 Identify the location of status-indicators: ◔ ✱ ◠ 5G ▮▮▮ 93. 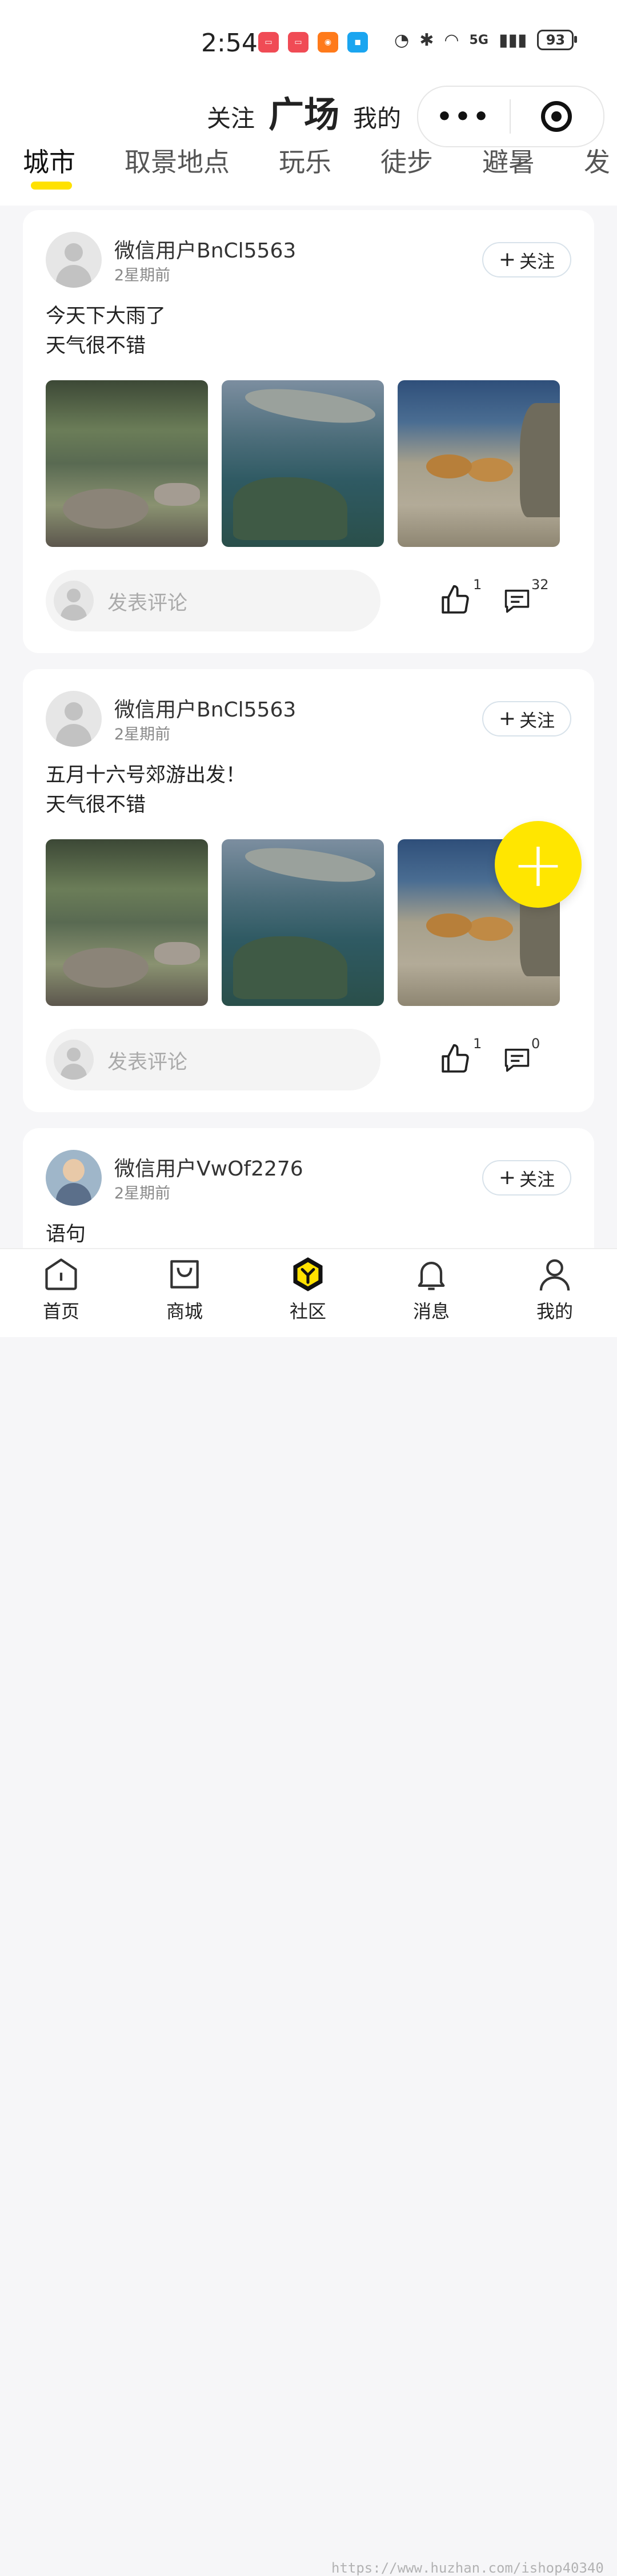
(486, 40).